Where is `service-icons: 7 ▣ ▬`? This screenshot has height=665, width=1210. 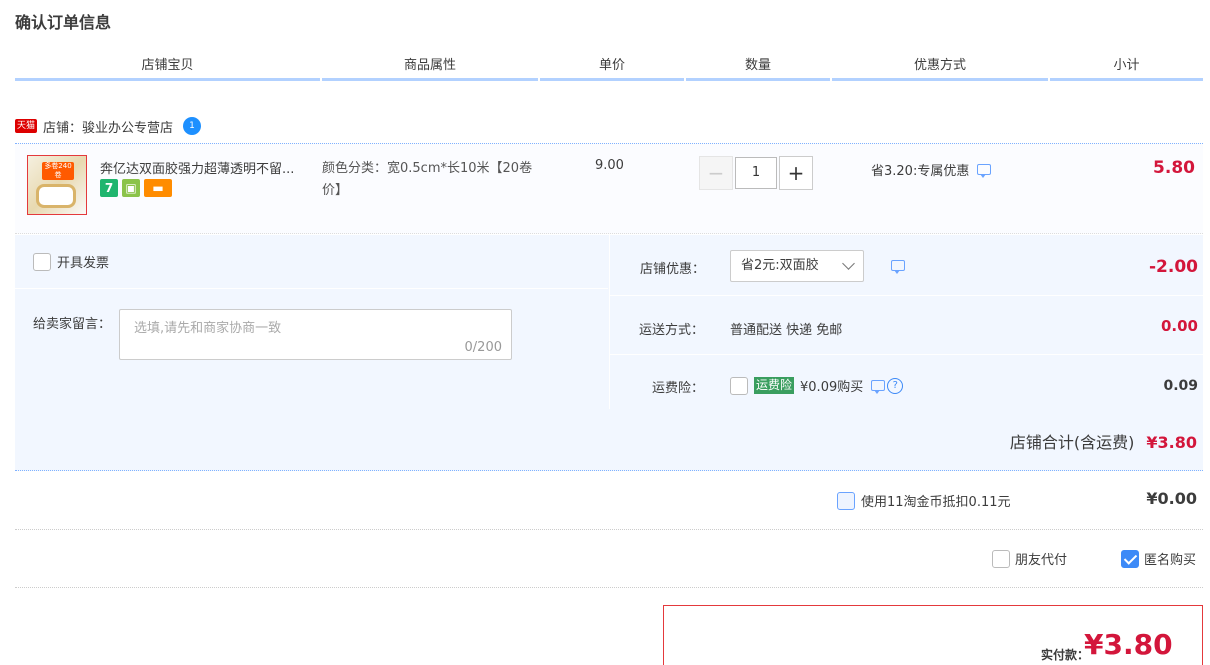 service-icons: 7 ▣ ▬ is located at coordinates (138, 188).